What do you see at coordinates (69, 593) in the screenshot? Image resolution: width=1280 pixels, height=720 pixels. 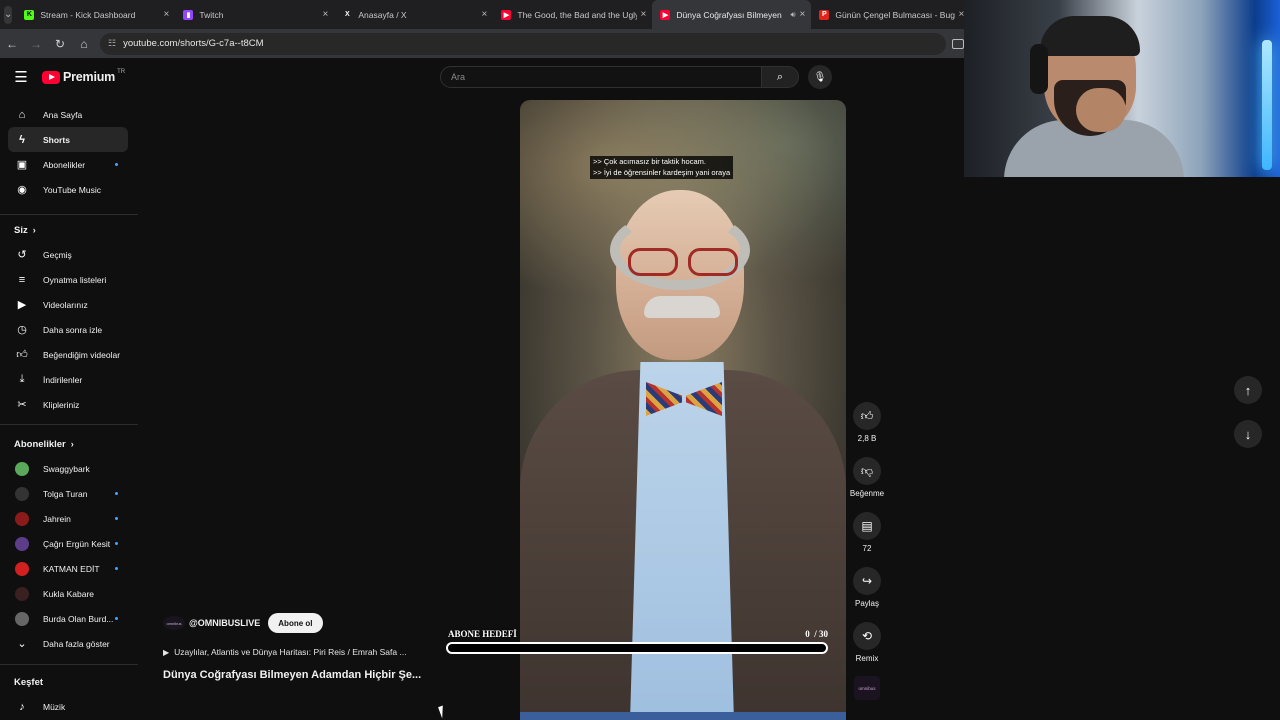 I see `sidebar-item-kukla-kabare: Kukla Kabare` at bounding box center [69, 593].